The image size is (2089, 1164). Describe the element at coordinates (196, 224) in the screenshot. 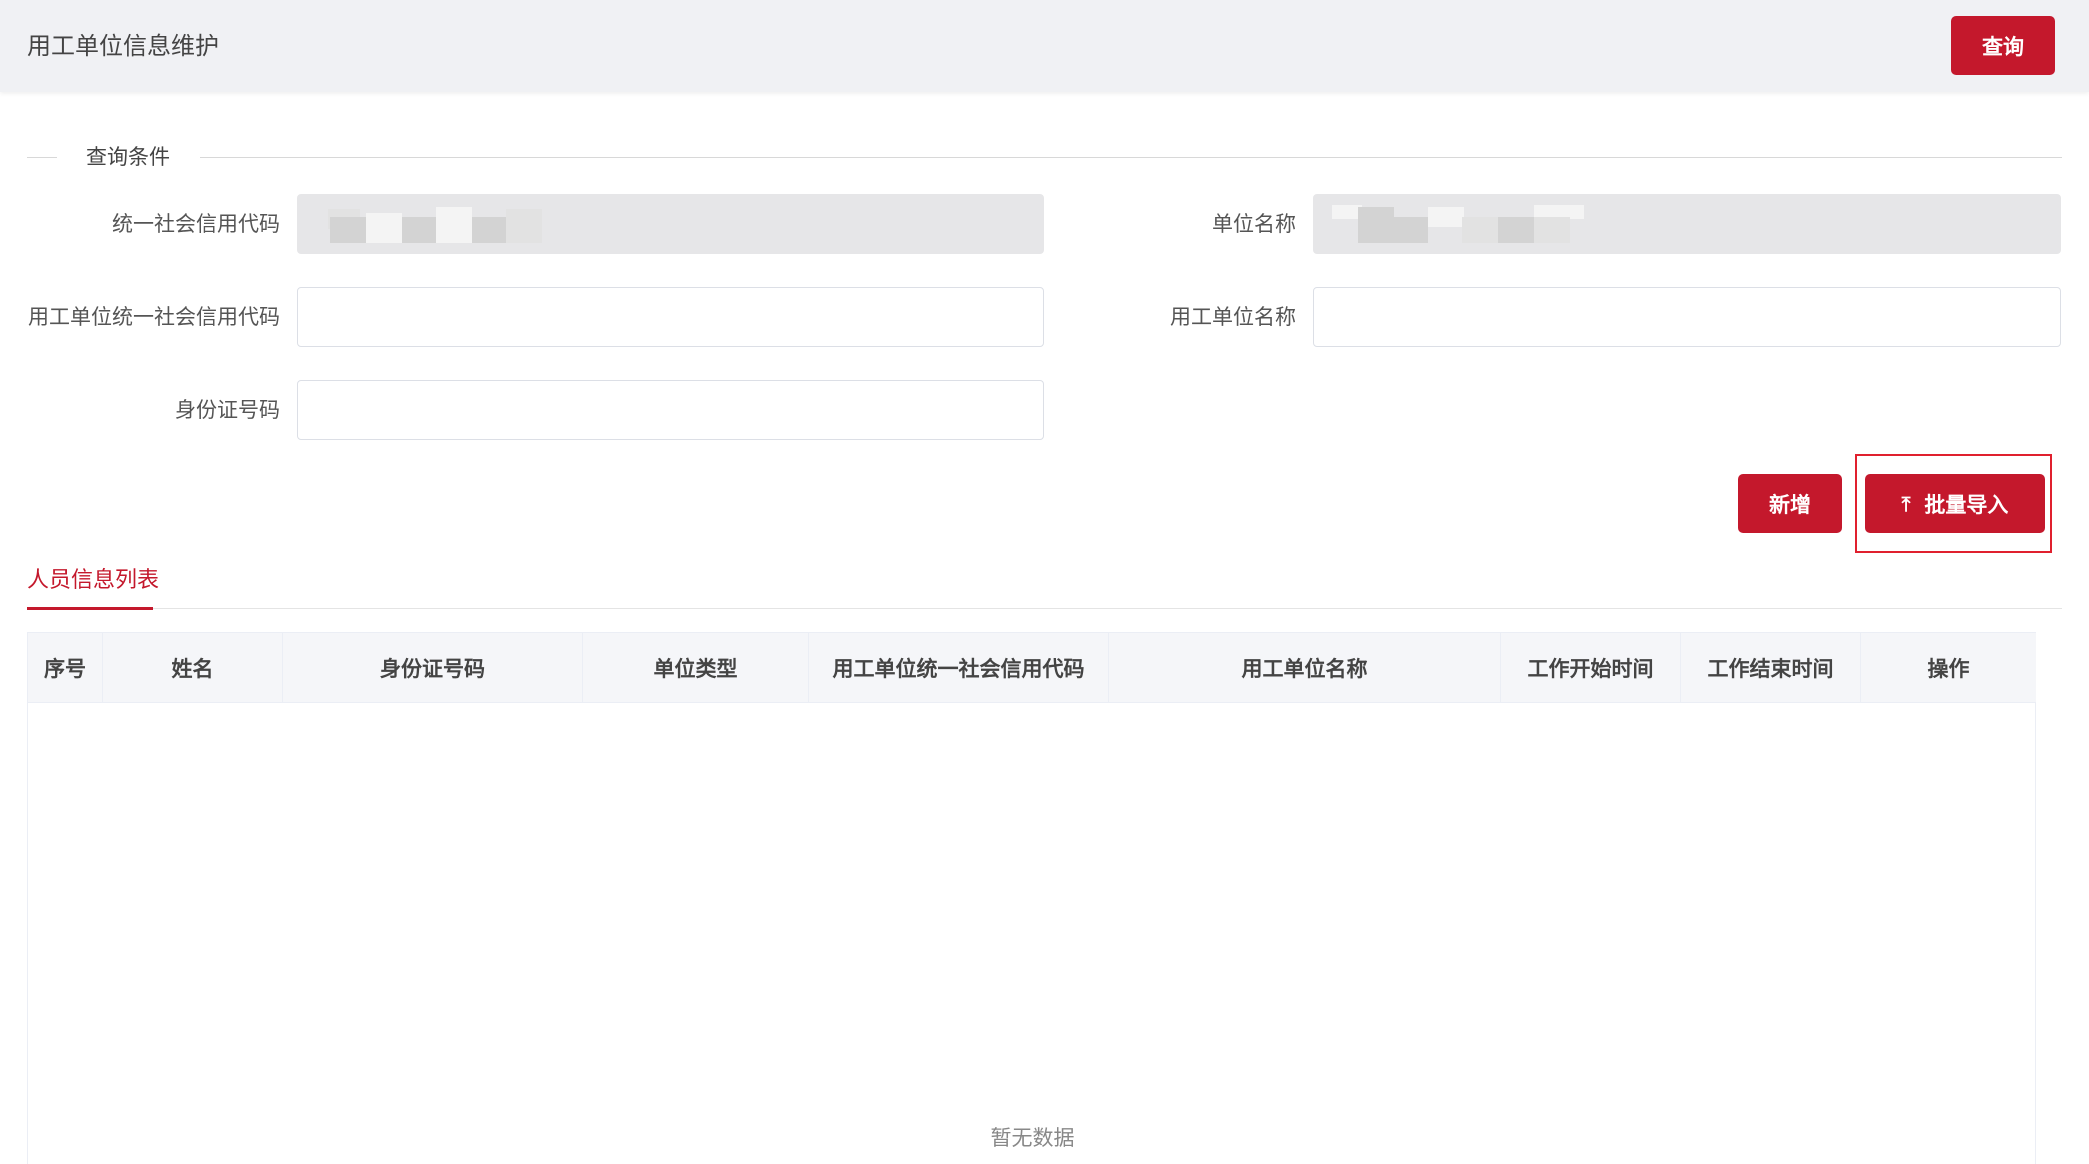

I see `credit-code-label: 统一社会信用代码` at that location.